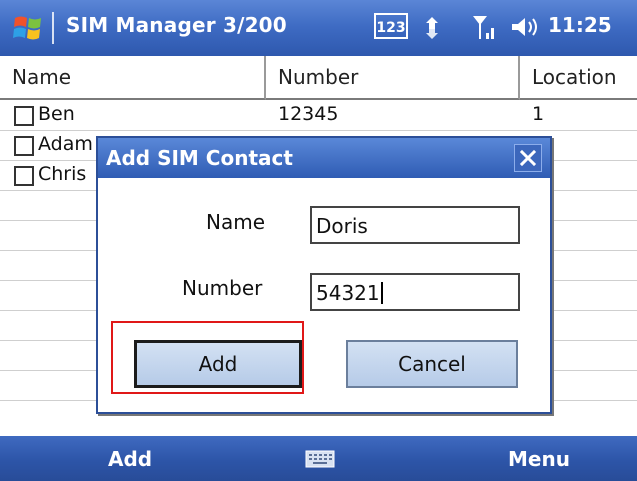 The height and width of the screenshot is (481, 637). Describe the element at coordinates (526, 27) in the screenshot. I see `volume-icon` at that location.